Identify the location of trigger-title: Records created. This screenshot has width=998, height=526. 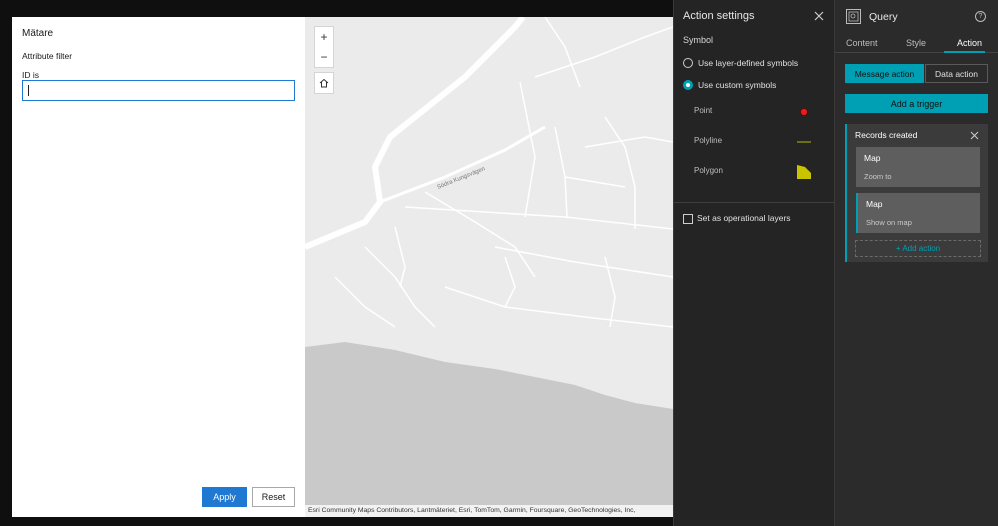
(886, 135).